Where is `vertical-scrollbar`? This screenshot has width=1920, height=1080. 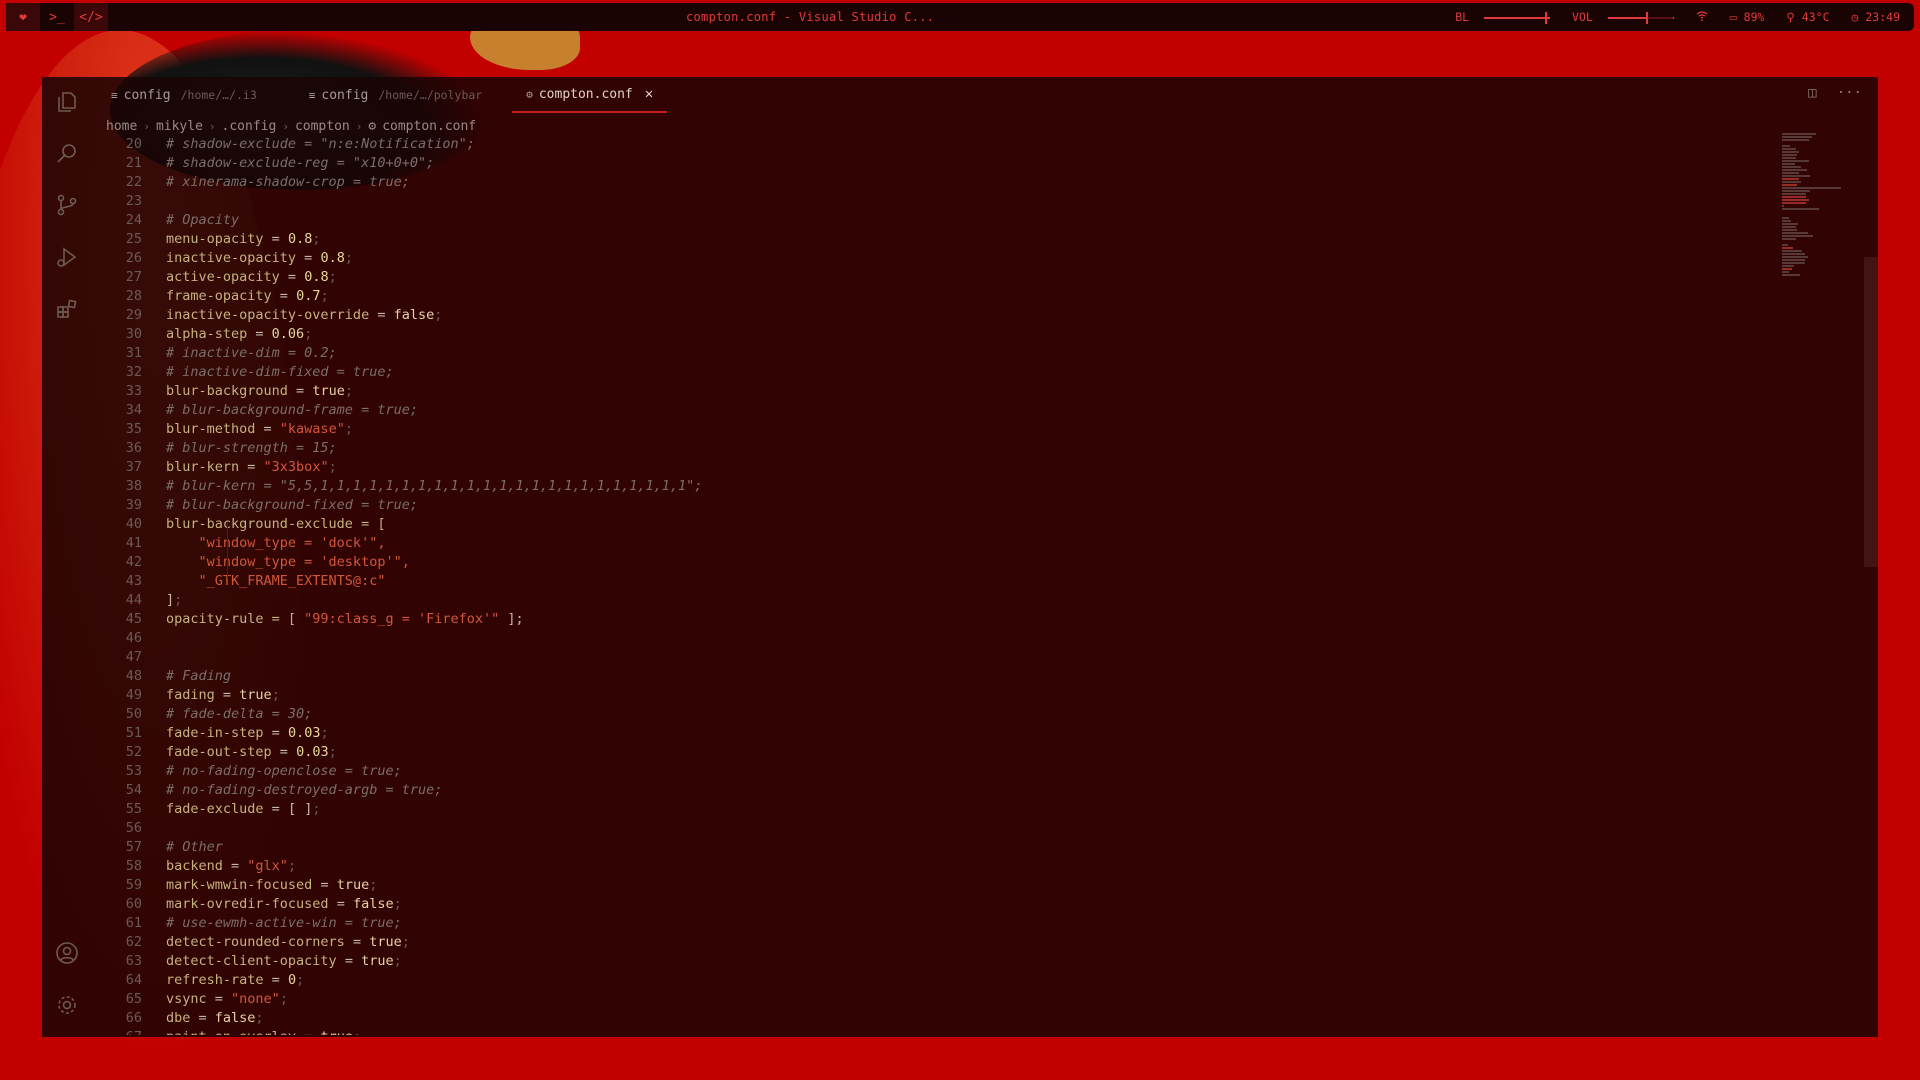
vertical-scrollbar is located at coordinates (1871, 412).